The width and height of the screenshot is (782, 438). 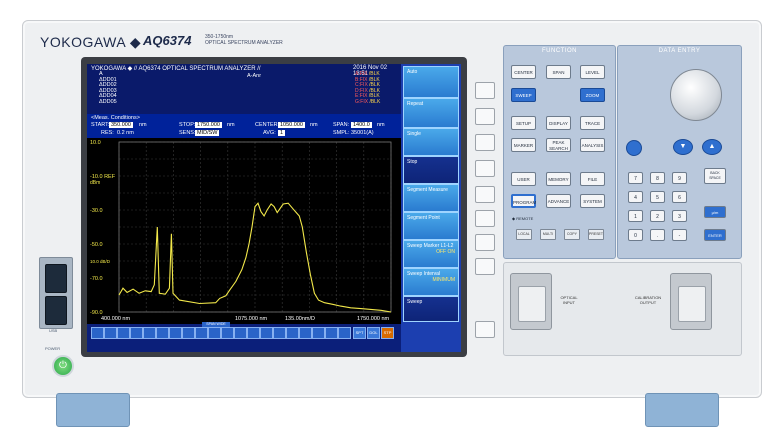 I want to click on marker-key: MARKER, so click(x=523, y=145).